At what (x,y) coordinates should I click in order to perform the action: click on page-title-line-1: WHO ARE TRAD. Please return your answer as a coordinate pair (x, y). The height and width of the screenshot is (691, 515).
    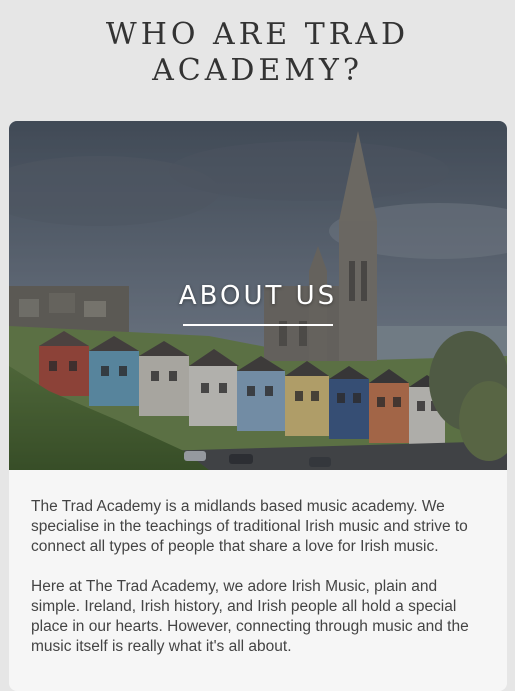
    Looking at the image, I should click on (257, 34).